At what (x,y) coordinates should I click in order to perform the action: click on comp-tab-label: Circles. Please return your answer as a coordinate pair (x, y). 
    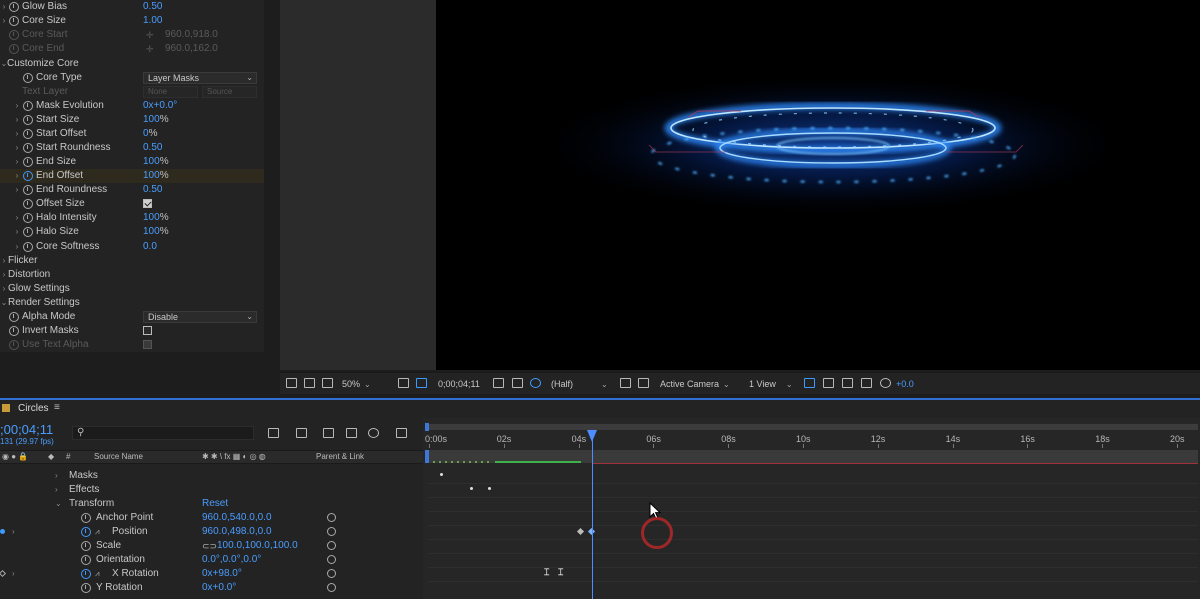
    Looking at the image, I should click on (33, 408).